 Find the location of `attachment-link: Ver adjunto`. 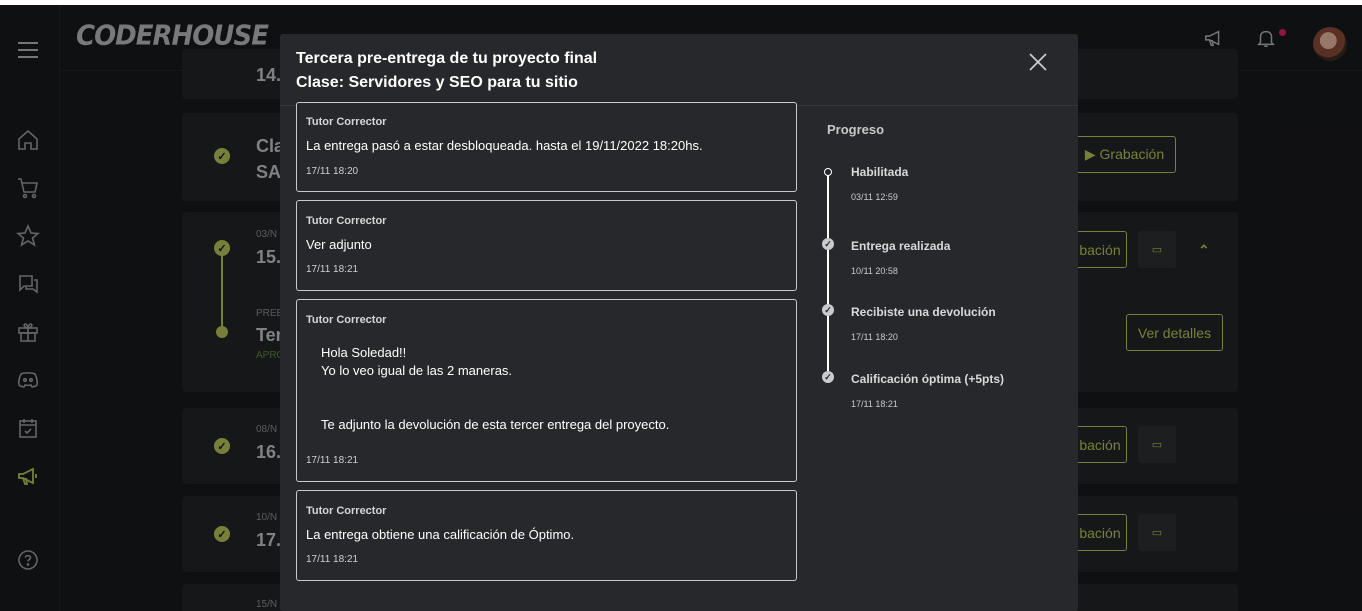

attachment-link: Ver adjunto is located at coordinates (339, 245).